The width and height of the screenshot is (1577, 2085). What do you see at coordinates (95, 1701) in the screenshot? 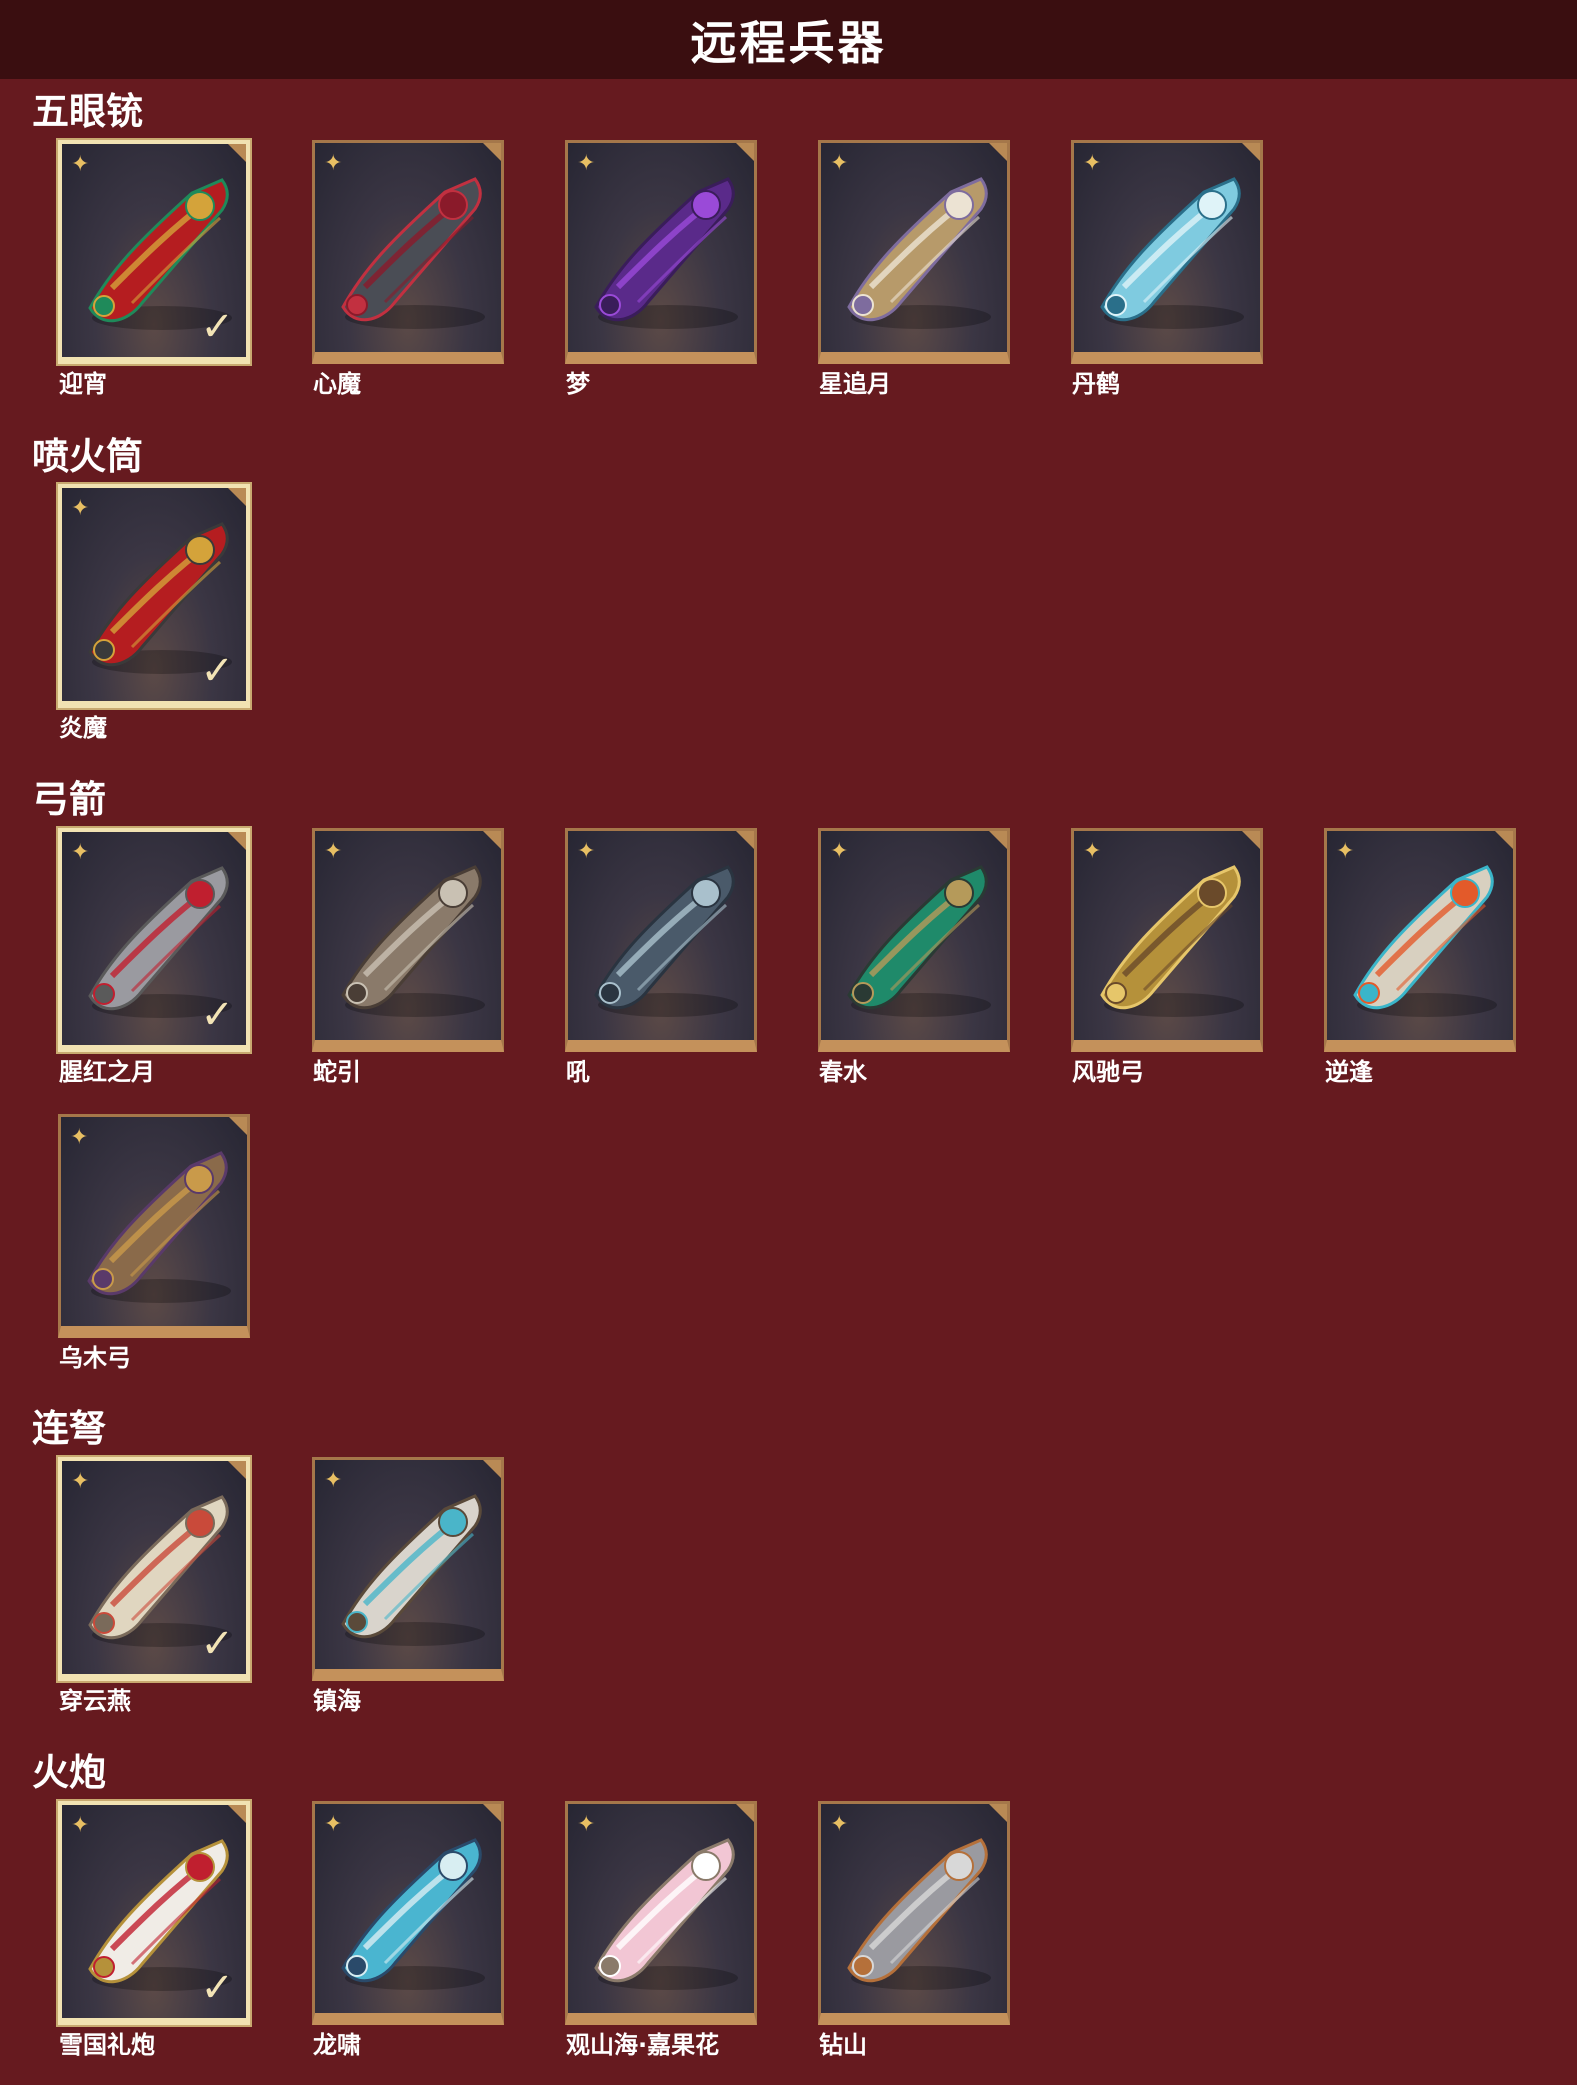
I see `weapon-name: 穿云燕` at bounding box center [95, 1701].